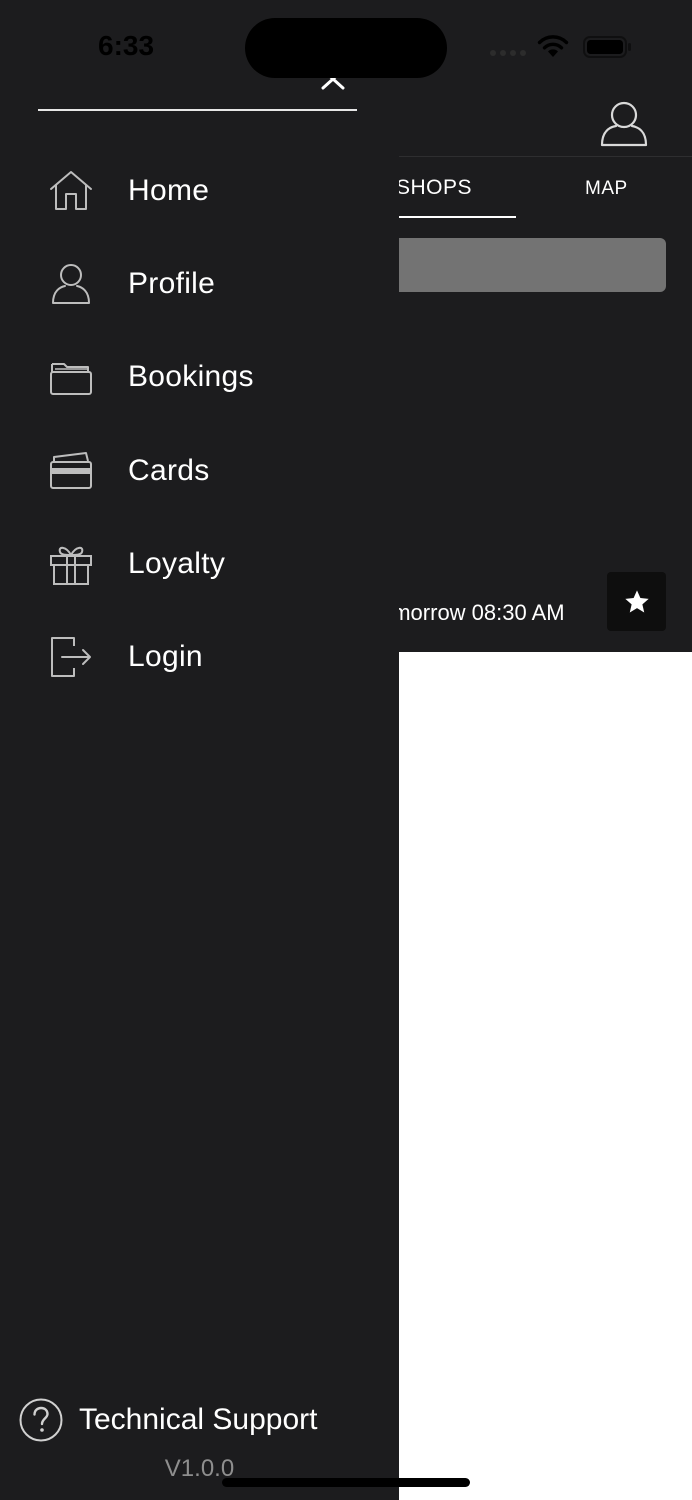 The image size is (692, 1500). Describe the element at coordinates (553, 46) in the screenshot. I see `wifi-icon` at that location.